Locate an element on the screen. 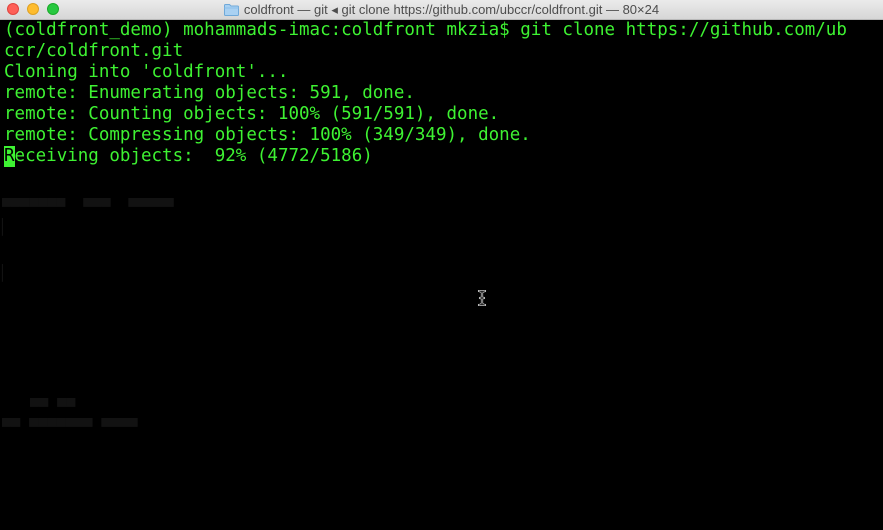  text-ibeam-cursor-icon is located at coordinates (482, 298).